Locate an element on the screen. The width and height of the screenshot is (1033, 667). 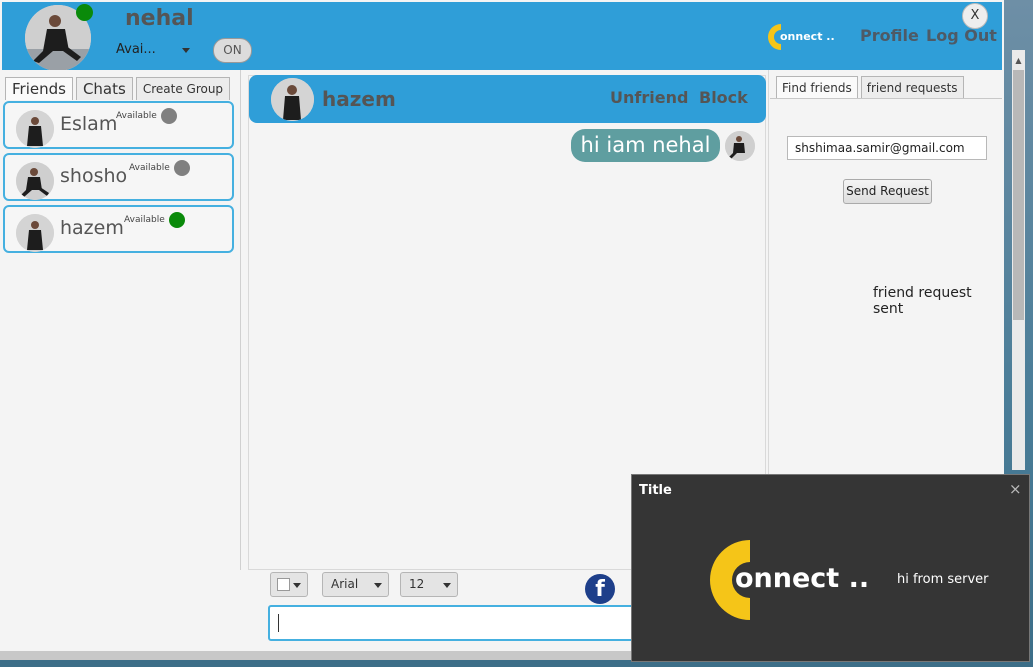
left-panel-divider is located at coordinates (240, 320).